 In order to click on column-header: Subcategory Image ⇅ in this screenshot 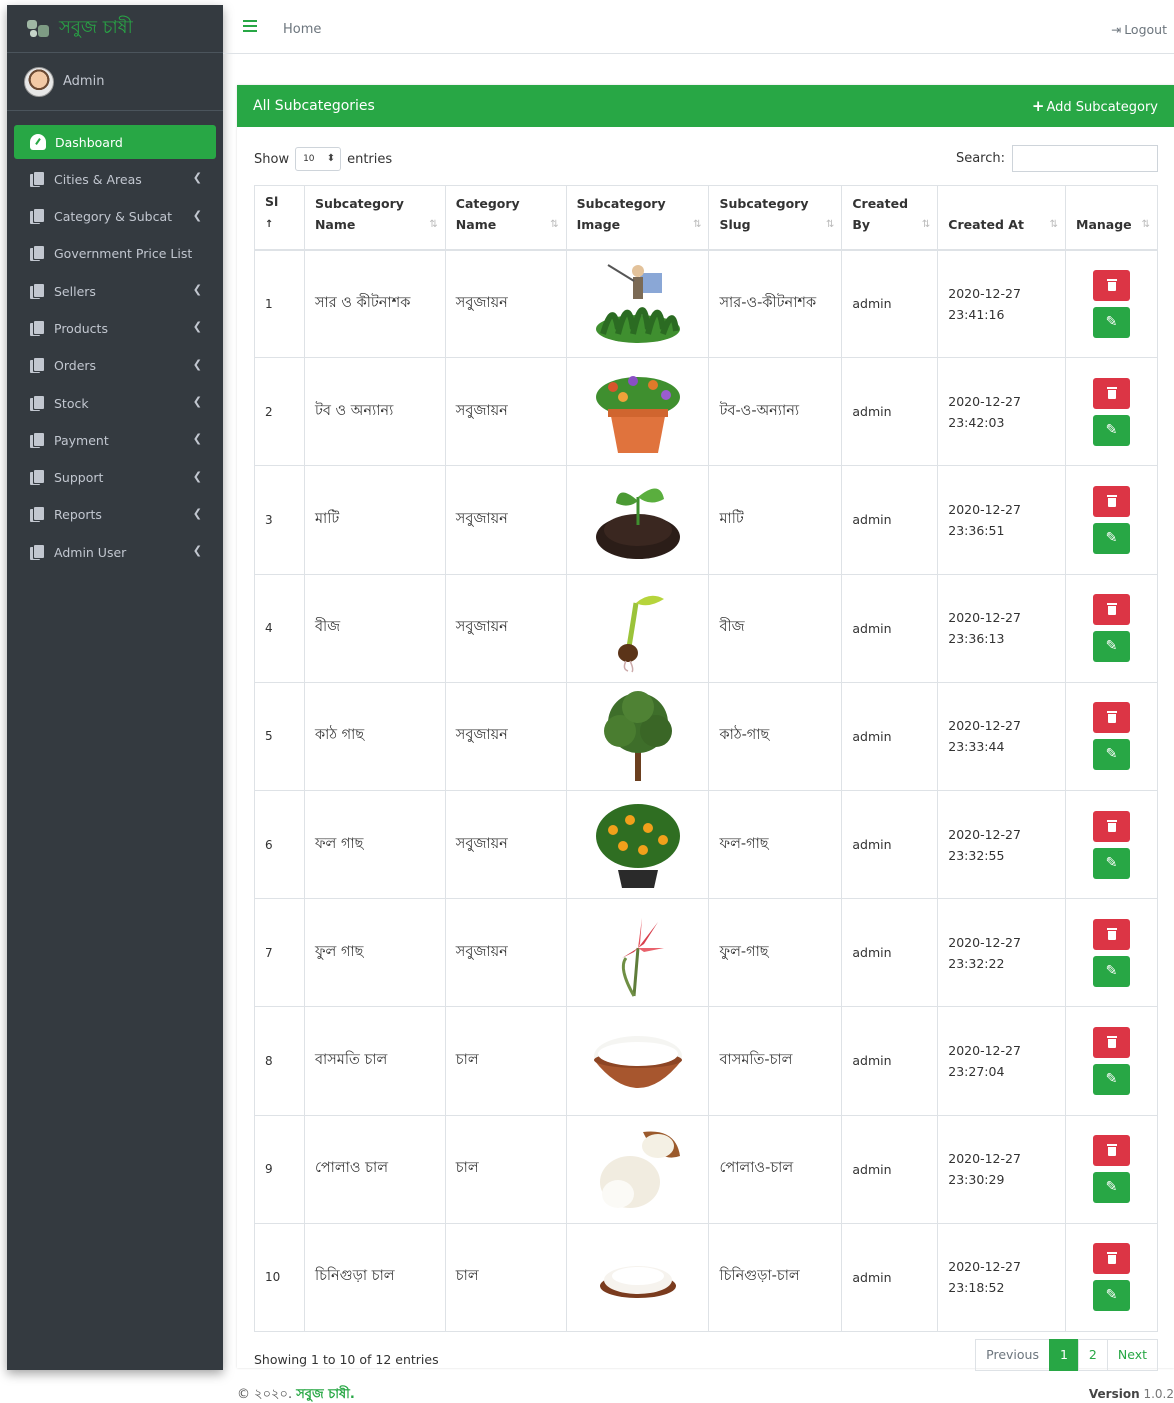, I will do `click(637, 218)`.